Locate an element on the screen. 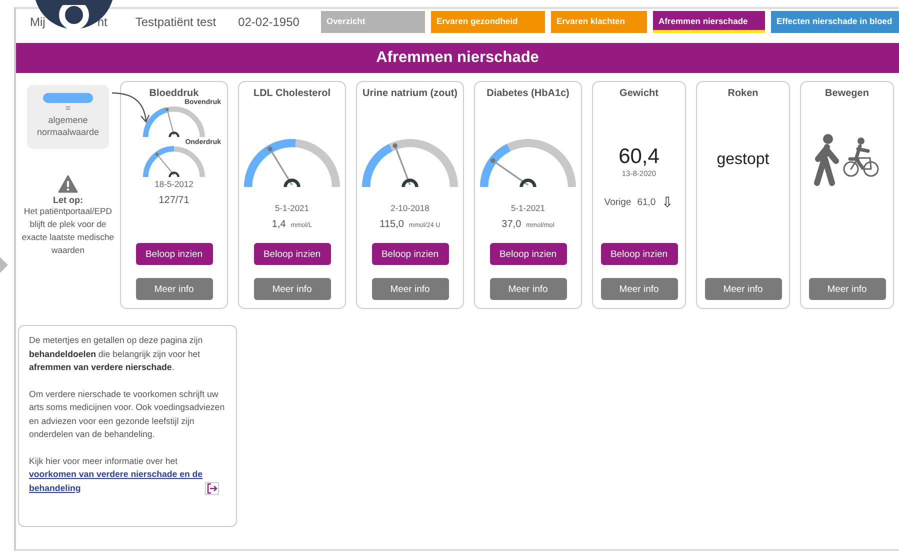 The height and width of the screenshot is (556, 899). tab: Effecten nierschade in bloed is located at coordinates (835, 22).